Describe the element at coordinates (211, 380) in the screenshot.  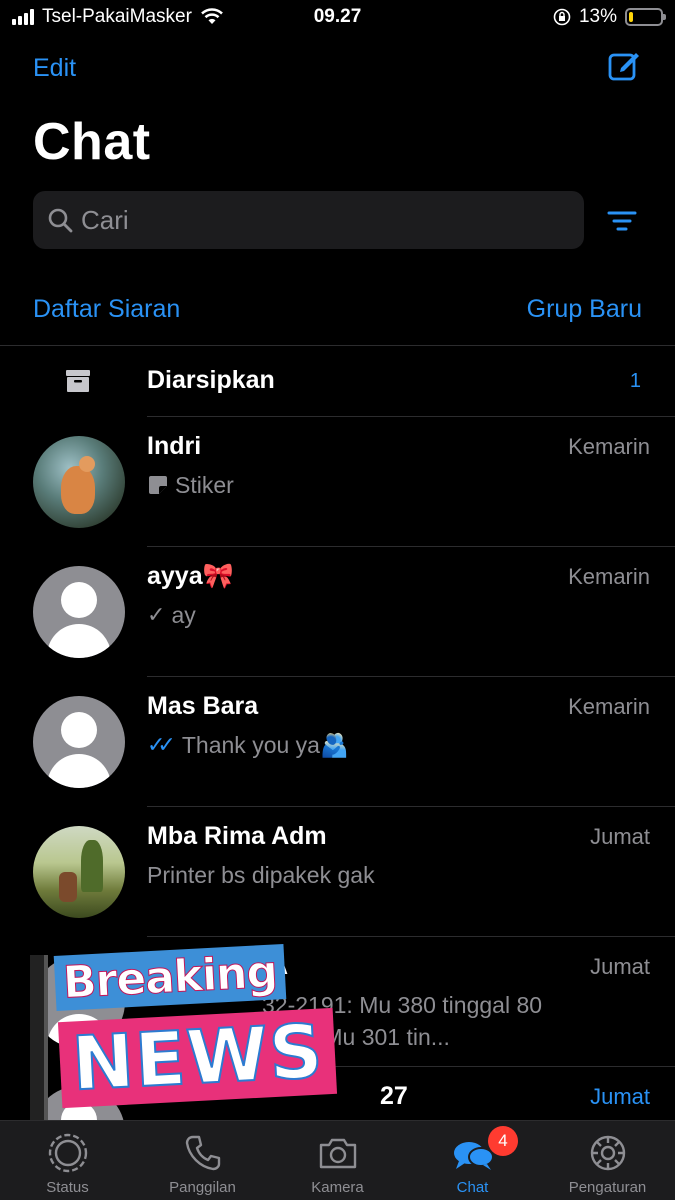
I see `archived-label: Diarsipkan` at that location.